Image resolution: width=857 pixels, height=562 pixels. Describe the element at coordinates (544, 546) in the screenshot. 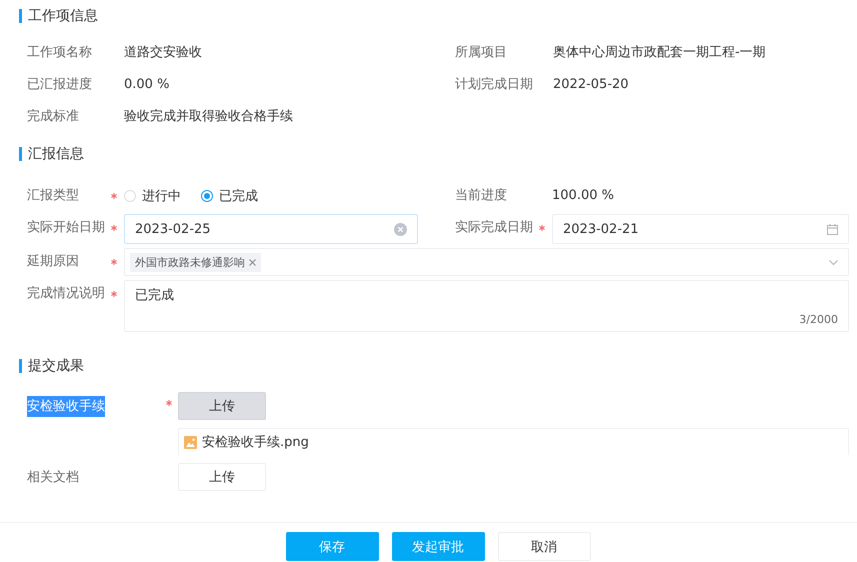

I see `cancel-button: 取消` at that location.